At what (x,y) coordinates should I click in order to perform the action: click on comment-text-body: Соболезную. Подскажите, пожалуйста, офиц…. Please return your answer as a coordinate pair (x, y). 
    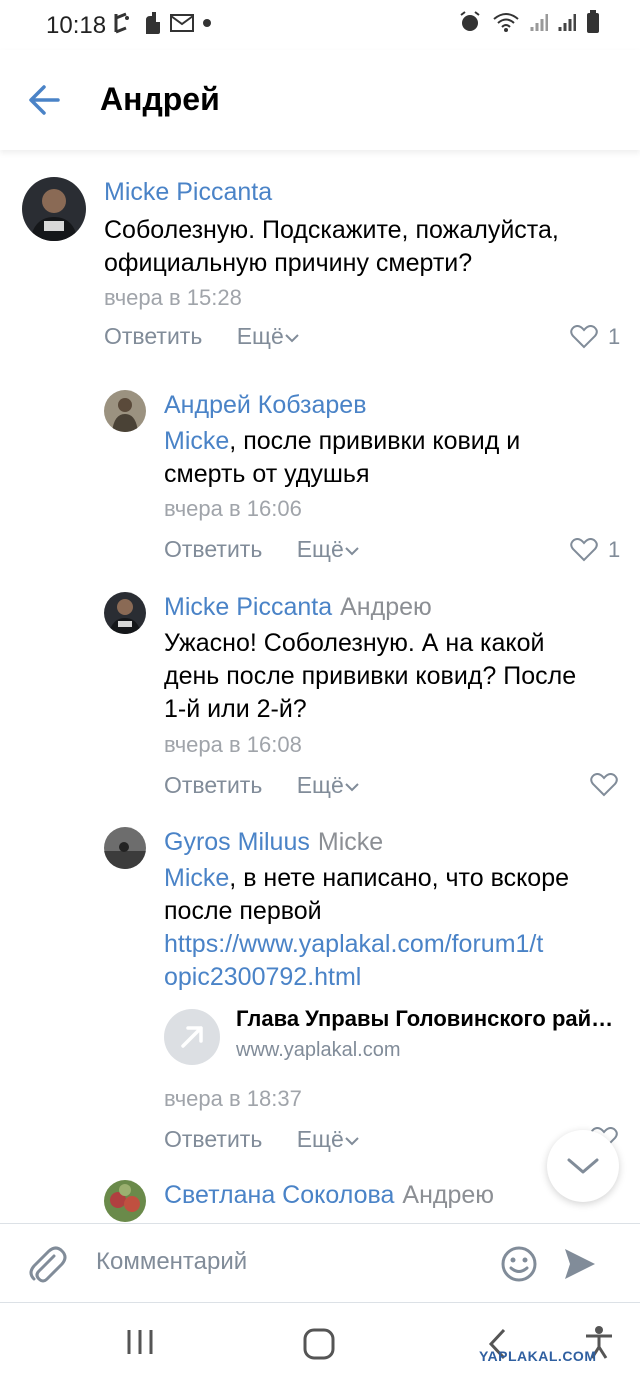
    Looking at the image, I should click on (331, 246).